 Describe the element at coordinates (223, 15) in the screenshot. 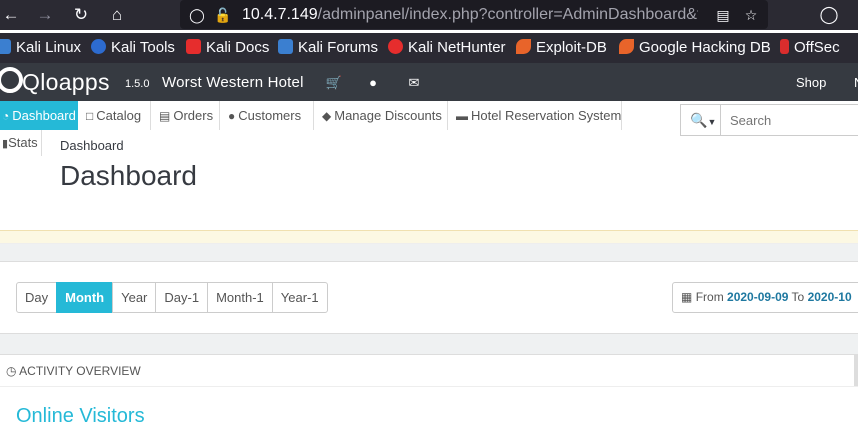

I see `lock-insecure-icon: 🔓` at that location.